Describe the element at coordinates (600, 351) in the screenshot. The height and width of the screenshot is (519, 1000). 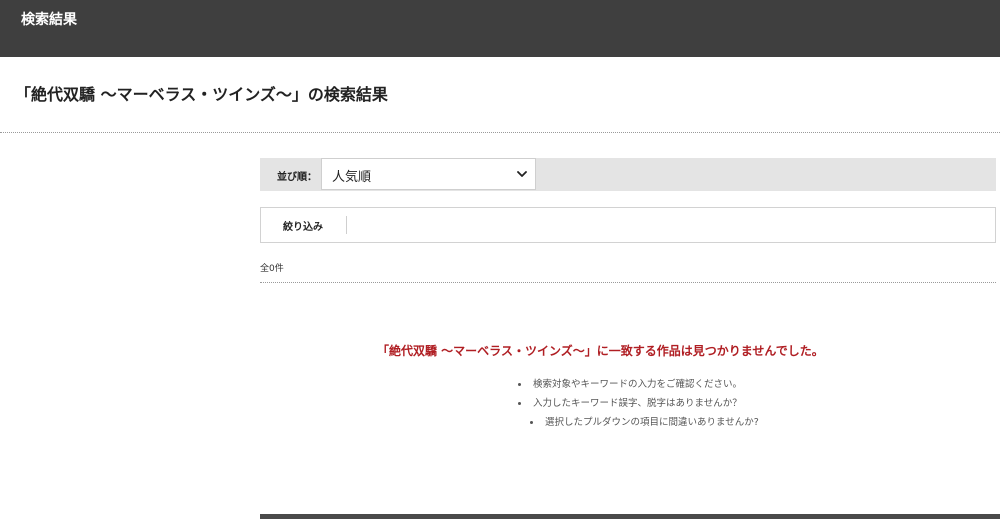
I see `no-result-message: 「絶代双驕 ～マーベラス・ツインズ～」に一致する作品は見つかりませんでした。` at that location.